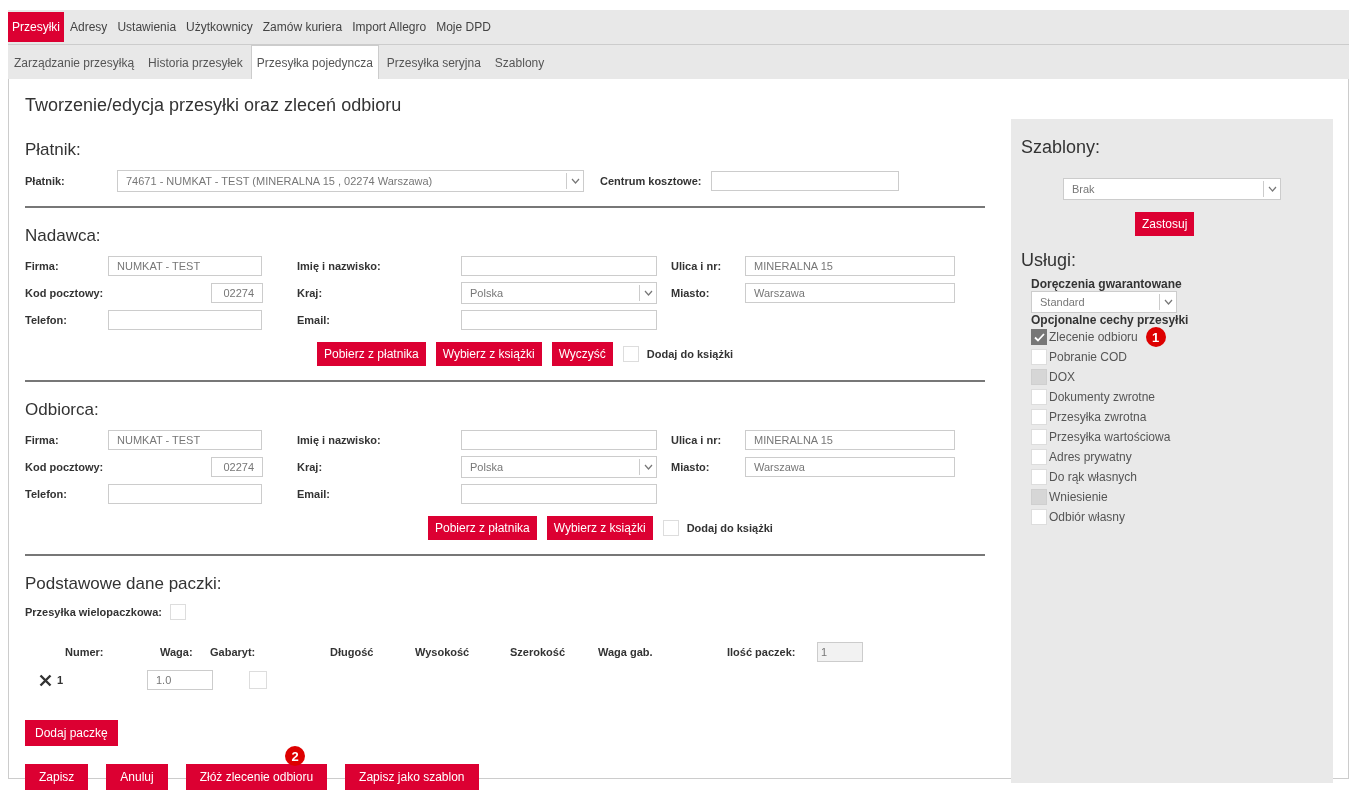  Describe the element at coordinates (1172, 189) in the screenshot. I see `template-select: Brak` at that location.